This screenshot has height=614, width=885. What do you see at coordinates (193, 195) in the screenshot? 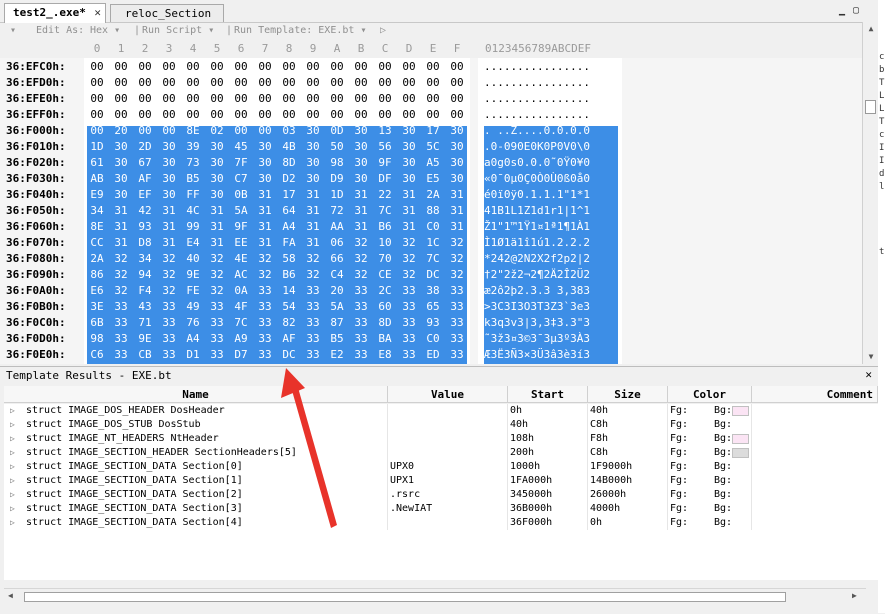
I see `hex-byte: FF` at bounding box center [193, 195].